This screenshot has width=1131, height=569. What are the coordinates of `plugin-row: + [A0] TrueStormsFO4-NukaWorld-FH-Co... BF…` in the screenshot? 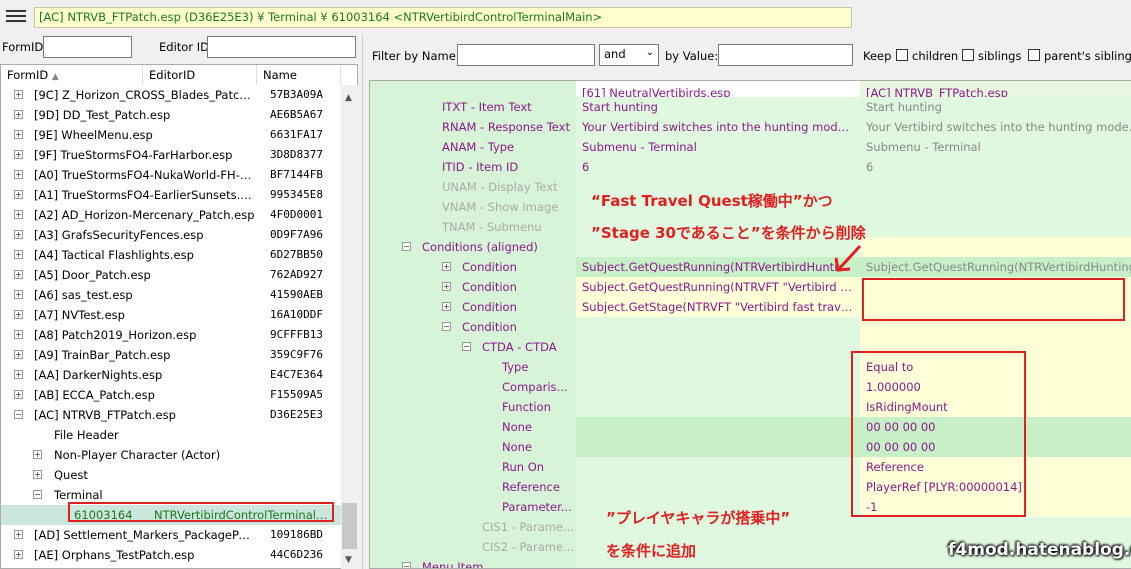 It's located at (171, 175).